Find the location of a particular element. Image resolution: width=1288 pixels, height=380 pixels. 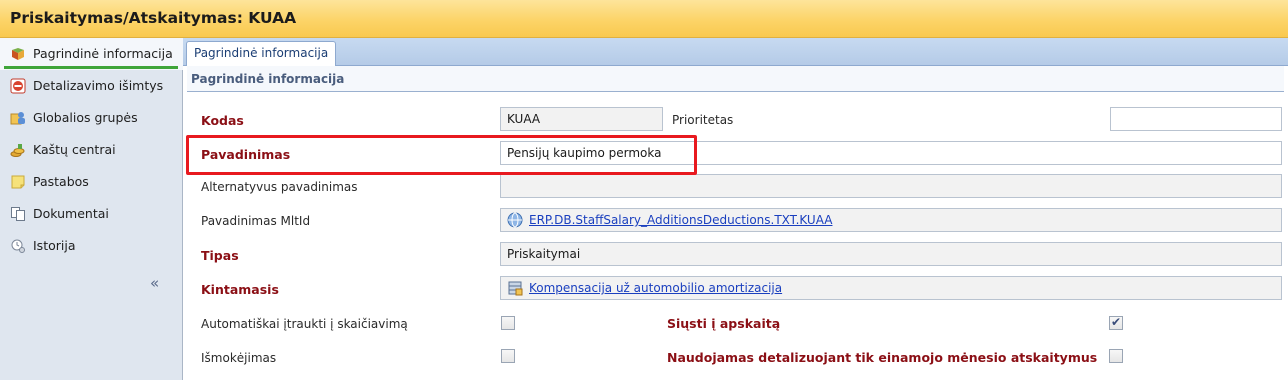

book-icon is located at coordinates (18, 54).